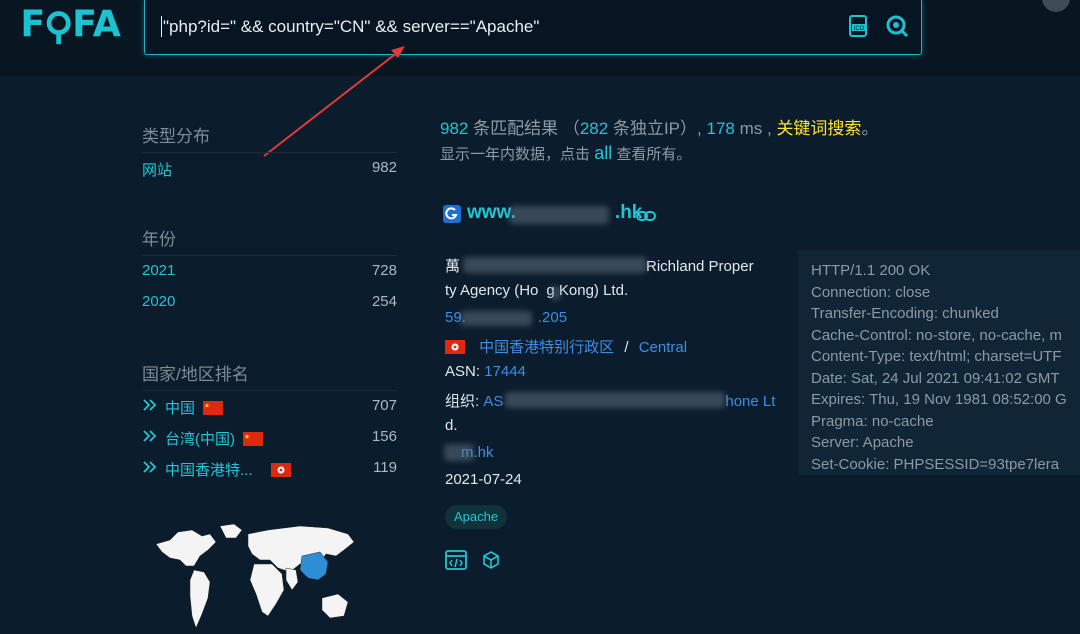 This screenshot has height=634, width=1080. Describe the element at coordinates (663, 347) in the screenshot. I see `city-link: Central` at that location.